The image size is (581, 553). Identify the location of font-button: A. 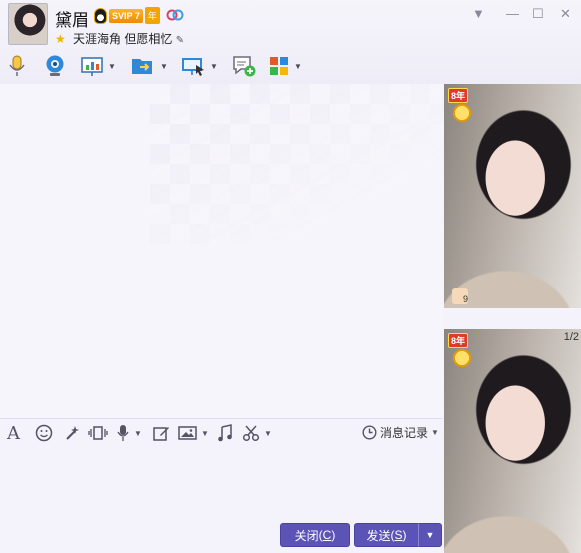
(13, 433).